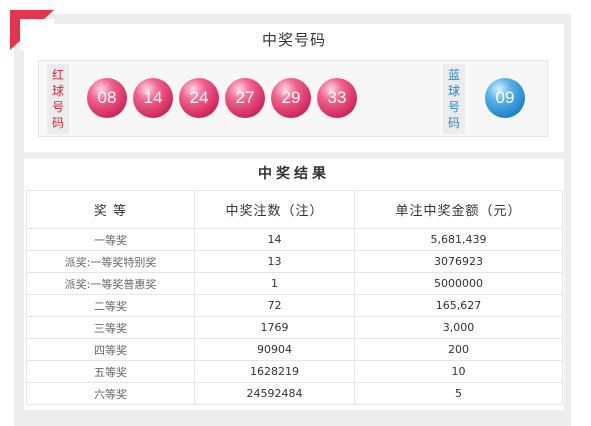 The height and width of the screenshot is (426, 591). I want to click on header-prize-level: 奖 等, so click(110, 209).